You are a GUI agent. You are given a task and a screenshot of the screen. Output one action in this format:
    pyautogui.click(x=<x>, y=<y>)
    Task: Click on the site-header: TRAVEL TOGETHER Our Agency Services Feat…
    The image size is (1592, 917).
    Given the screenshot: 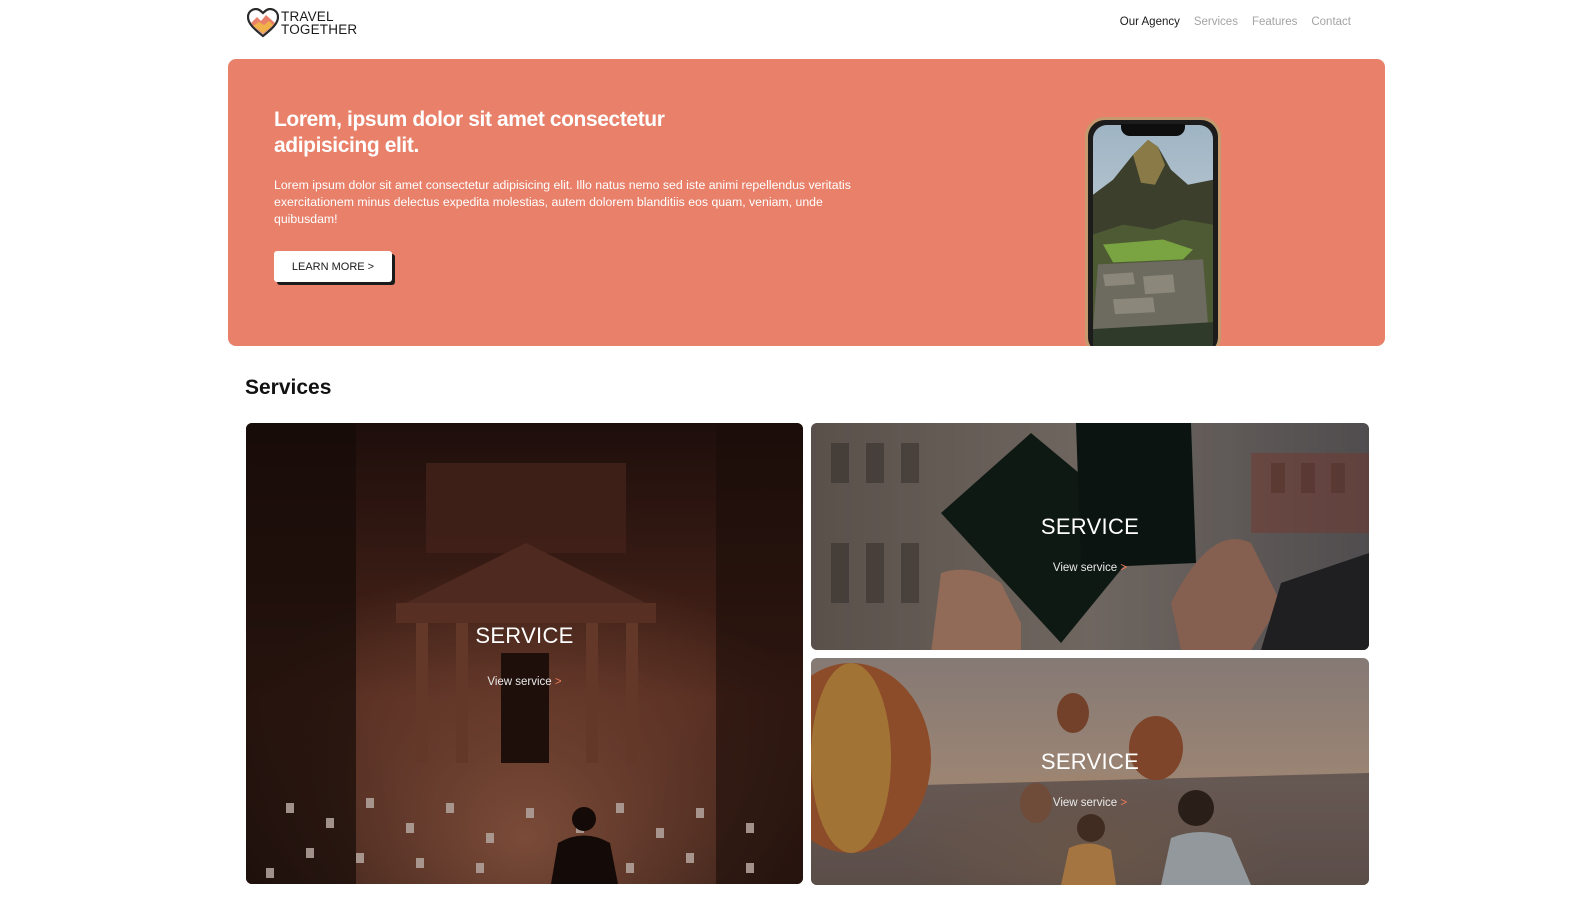 What is the action you would take?
    pyautogui.click(x=796, y=25)
    